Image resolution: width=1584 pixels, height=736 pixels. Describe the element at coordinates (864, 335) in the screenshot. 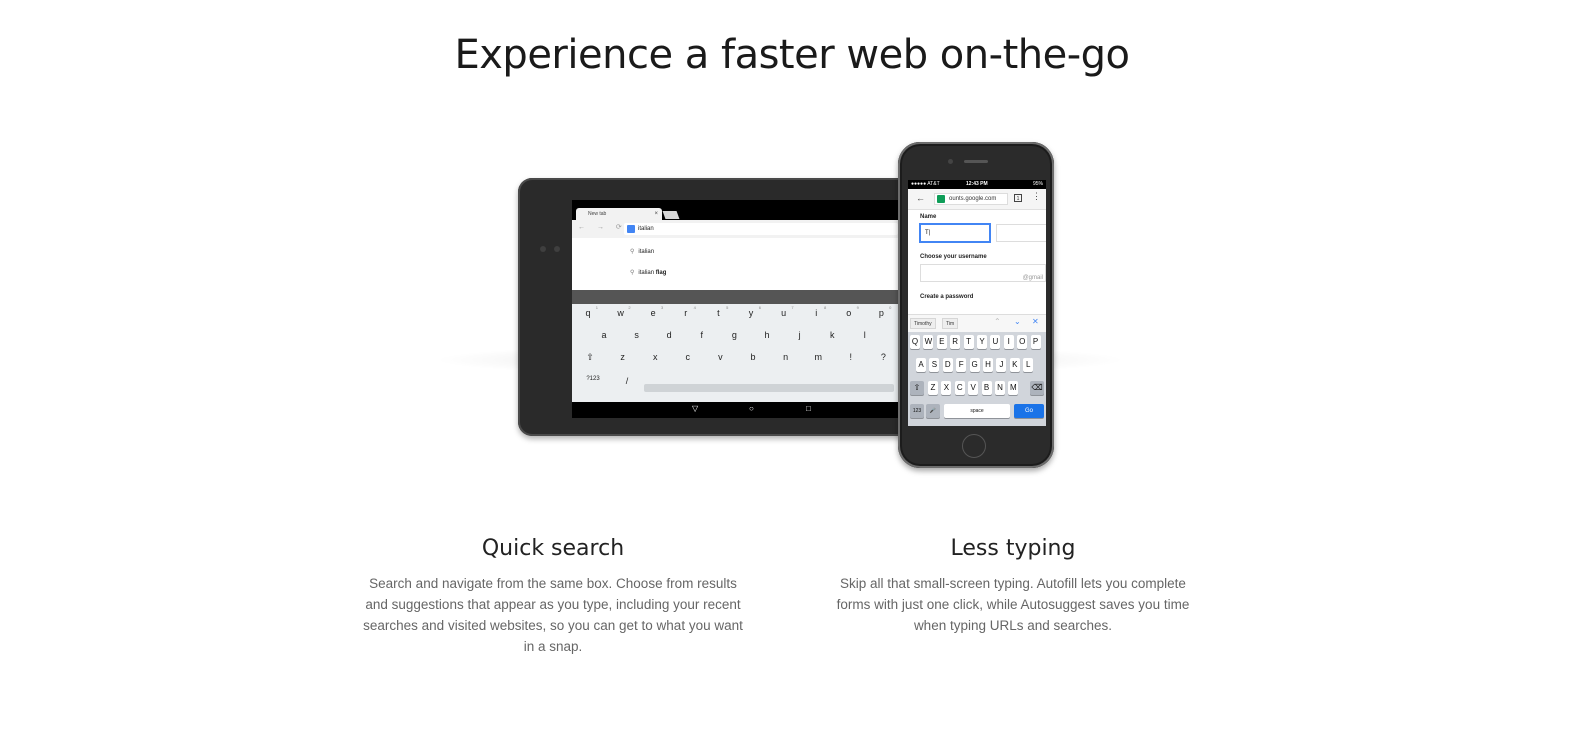

I see `tablet-key: l` at that location.